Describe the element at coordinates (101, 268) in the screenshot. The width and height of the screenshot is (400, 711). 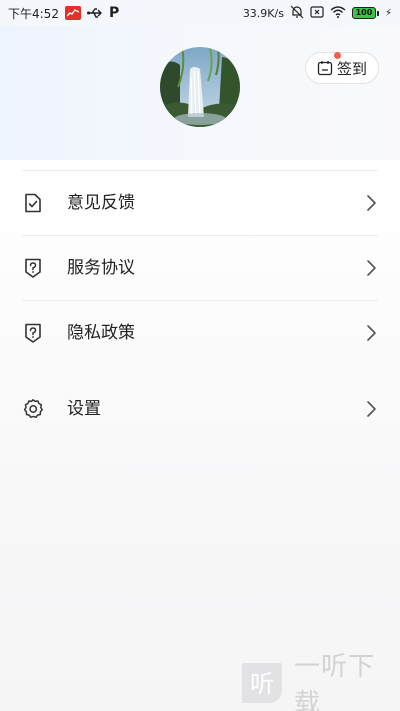
I see `menu-item-label: 服务协议` at that location.